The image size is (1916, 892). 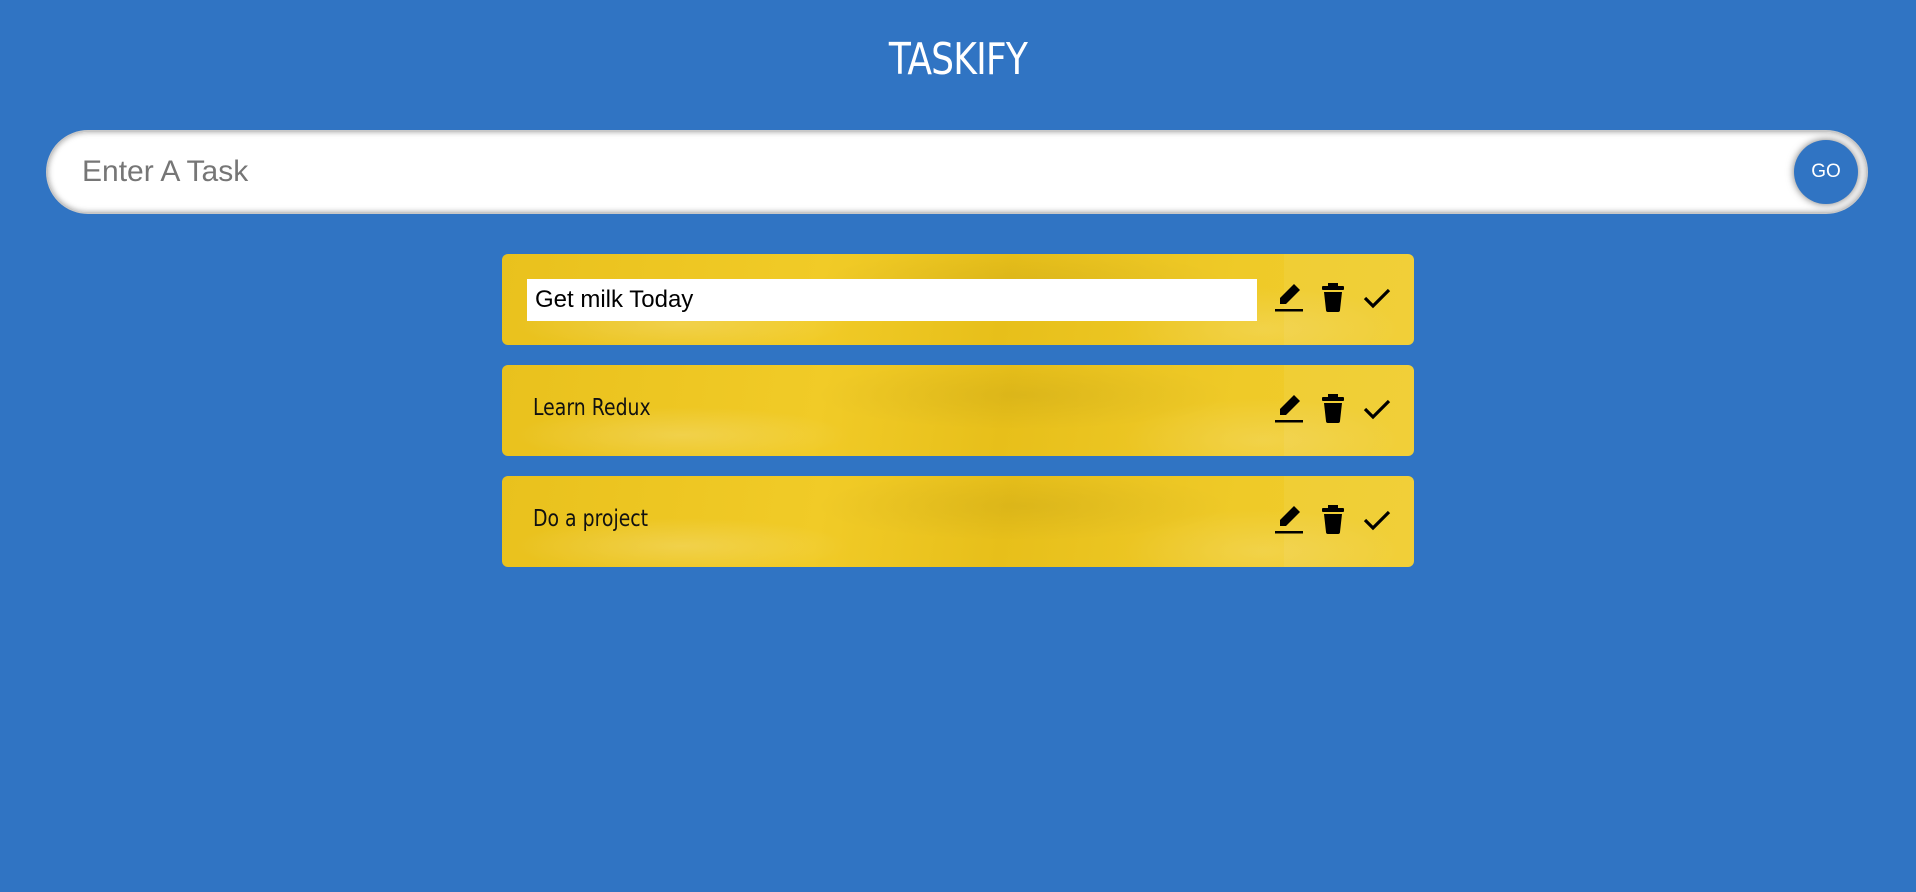 What do you see at coordinates (591, 519) in the screenshot?
I see `task-text: Do a project` at bounding box center [591, 519].